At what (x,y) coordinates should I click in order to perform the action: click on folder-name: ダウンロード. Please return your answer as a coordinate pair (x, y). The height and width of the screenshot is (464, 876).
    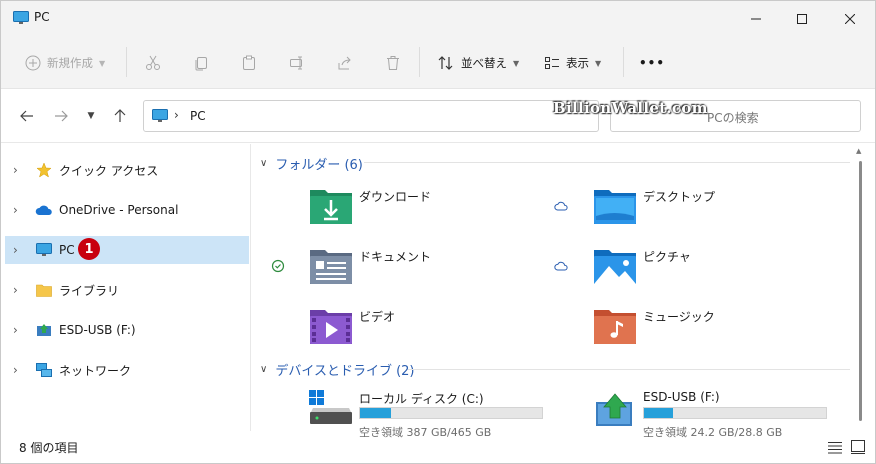
    Looking at the image, I should click on (395, 197).